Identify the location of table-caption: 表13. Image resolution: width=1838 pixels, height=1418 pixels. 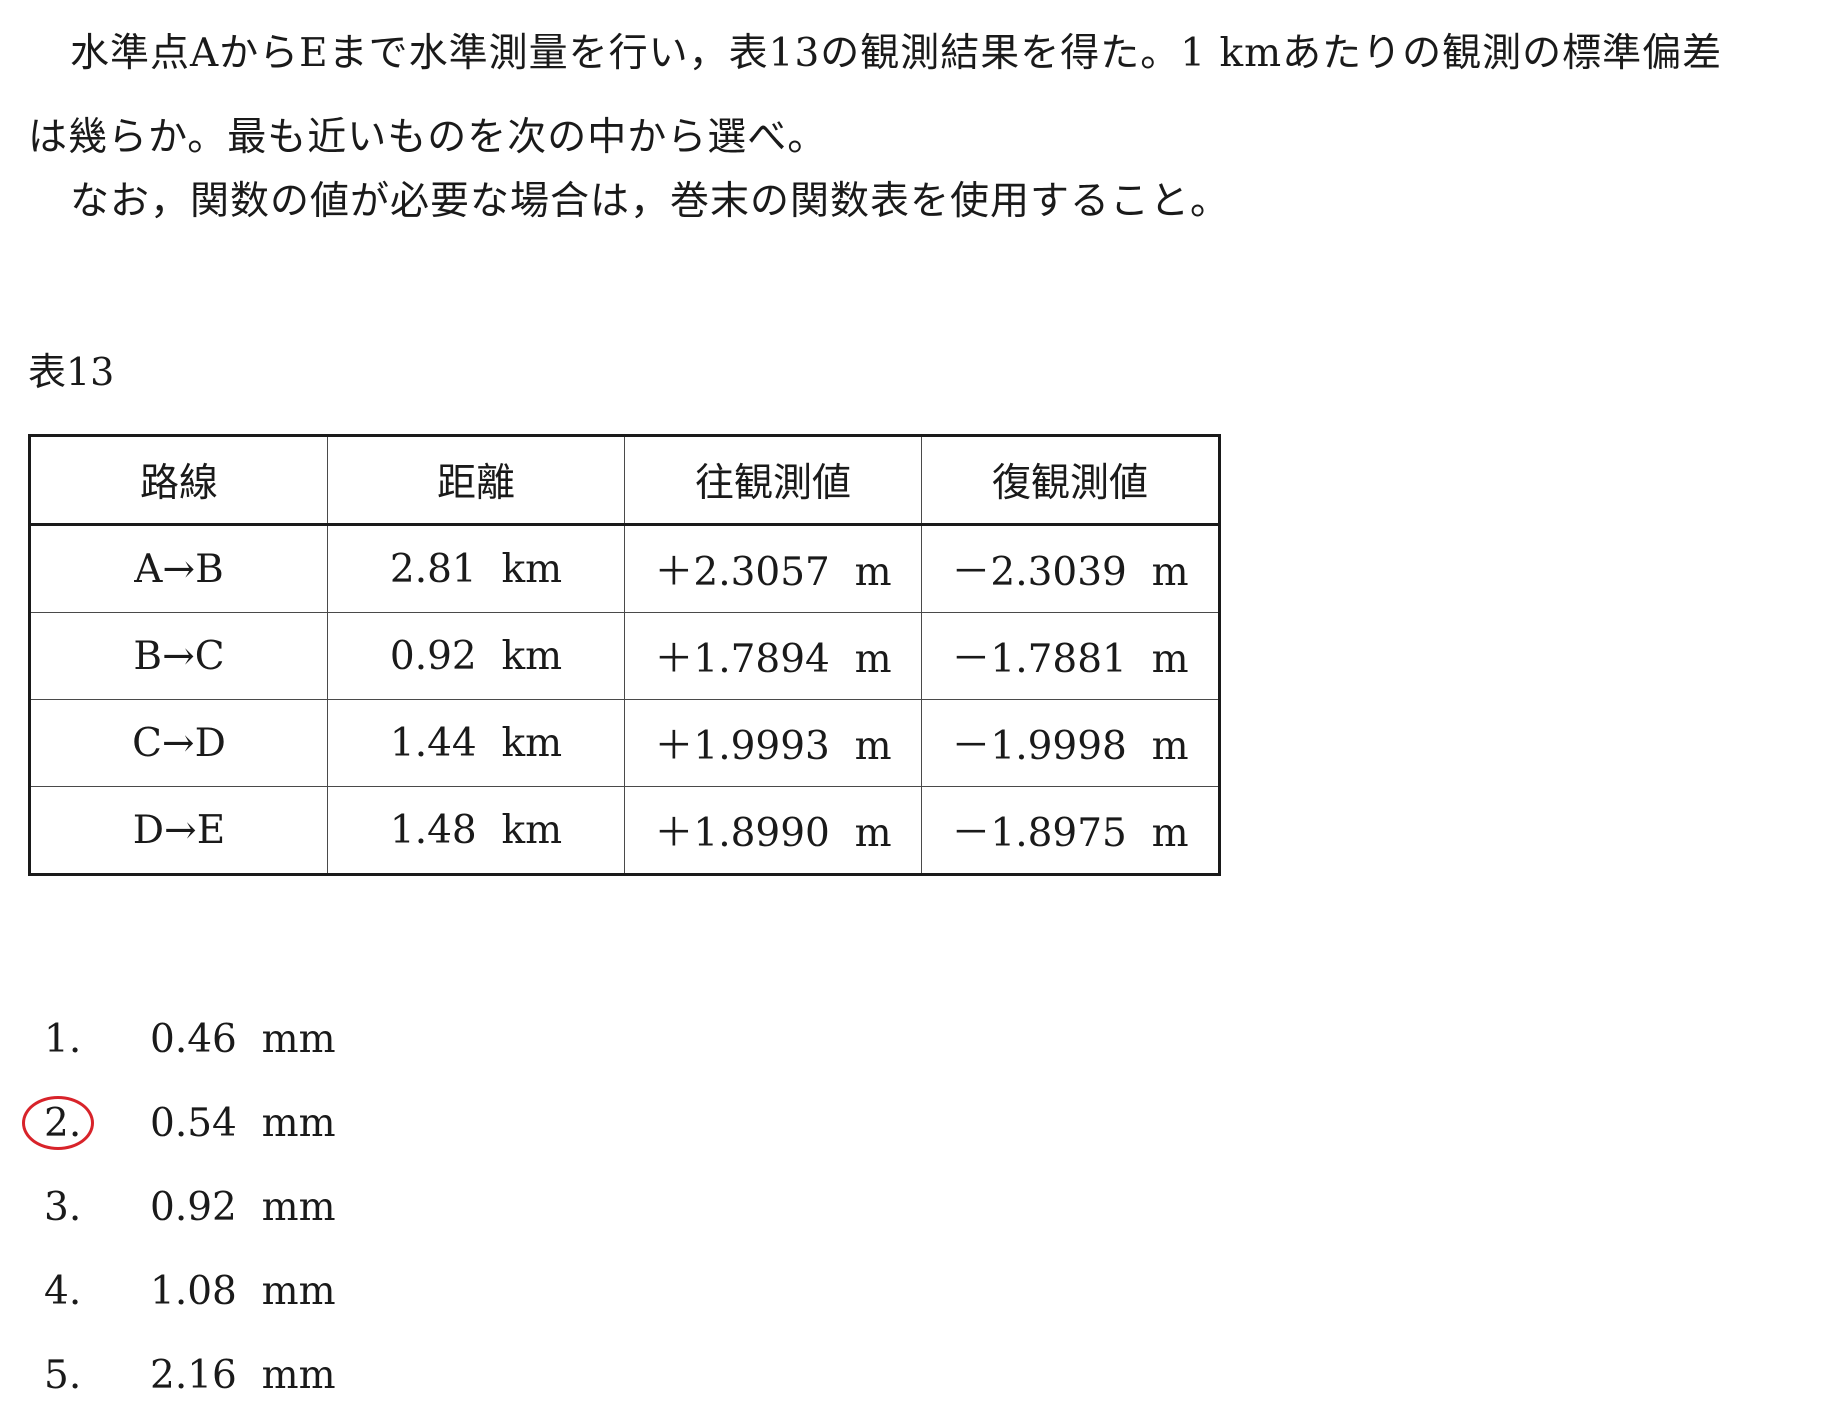
(71, 372).